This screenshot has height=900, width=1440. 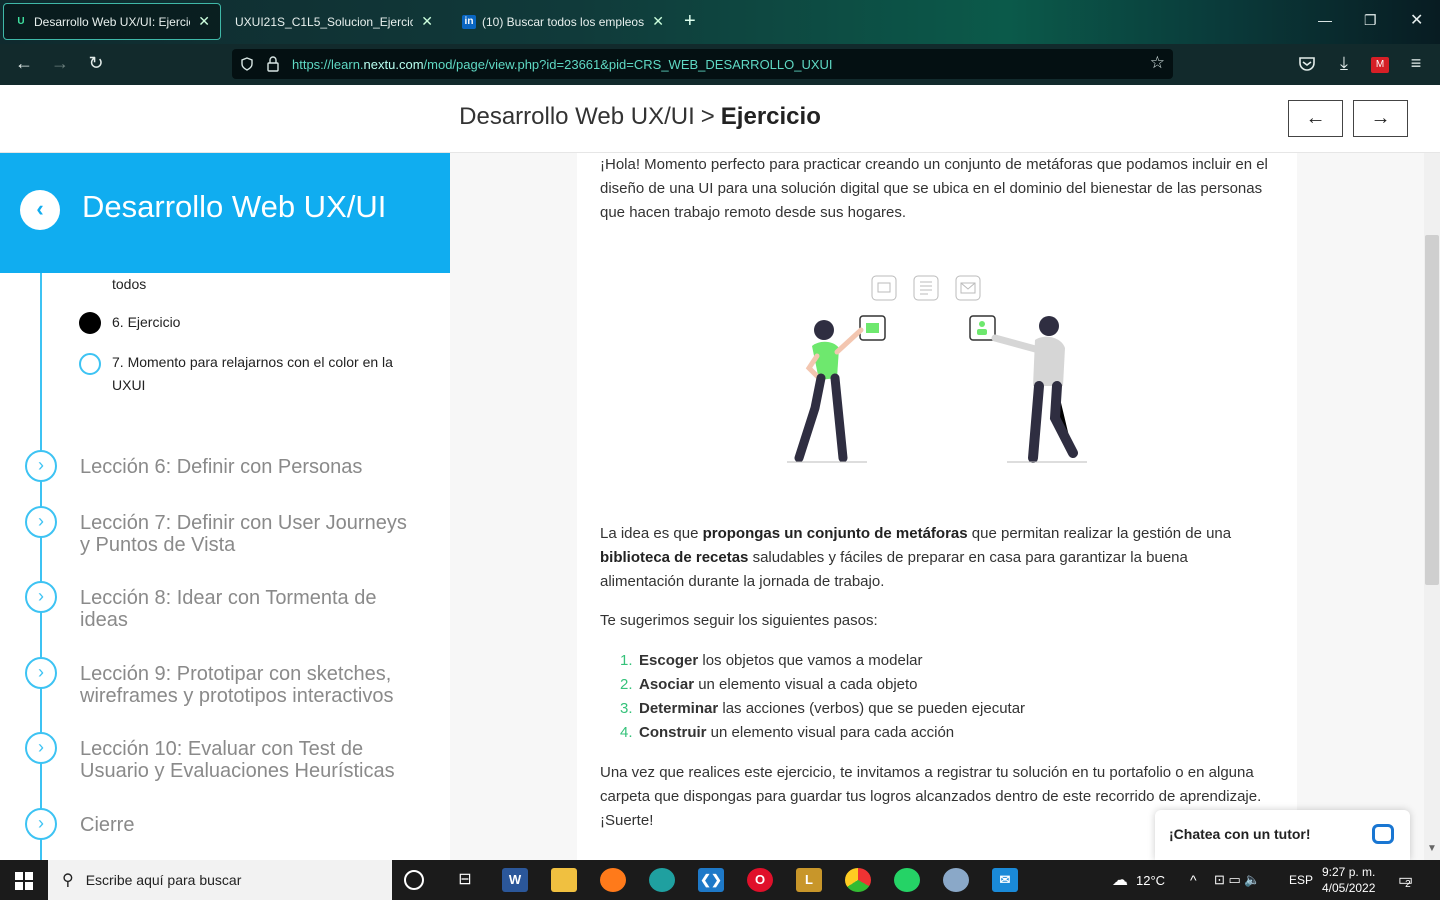 I want to click on current-dot-icon, so click(x=90, y=323).